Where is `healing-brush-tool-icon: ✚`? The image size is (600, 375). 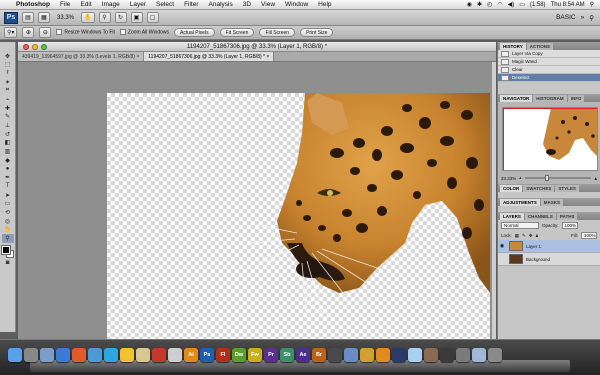 healing-brush-tool-icon: ✚ is located at coordinates (8, 108).